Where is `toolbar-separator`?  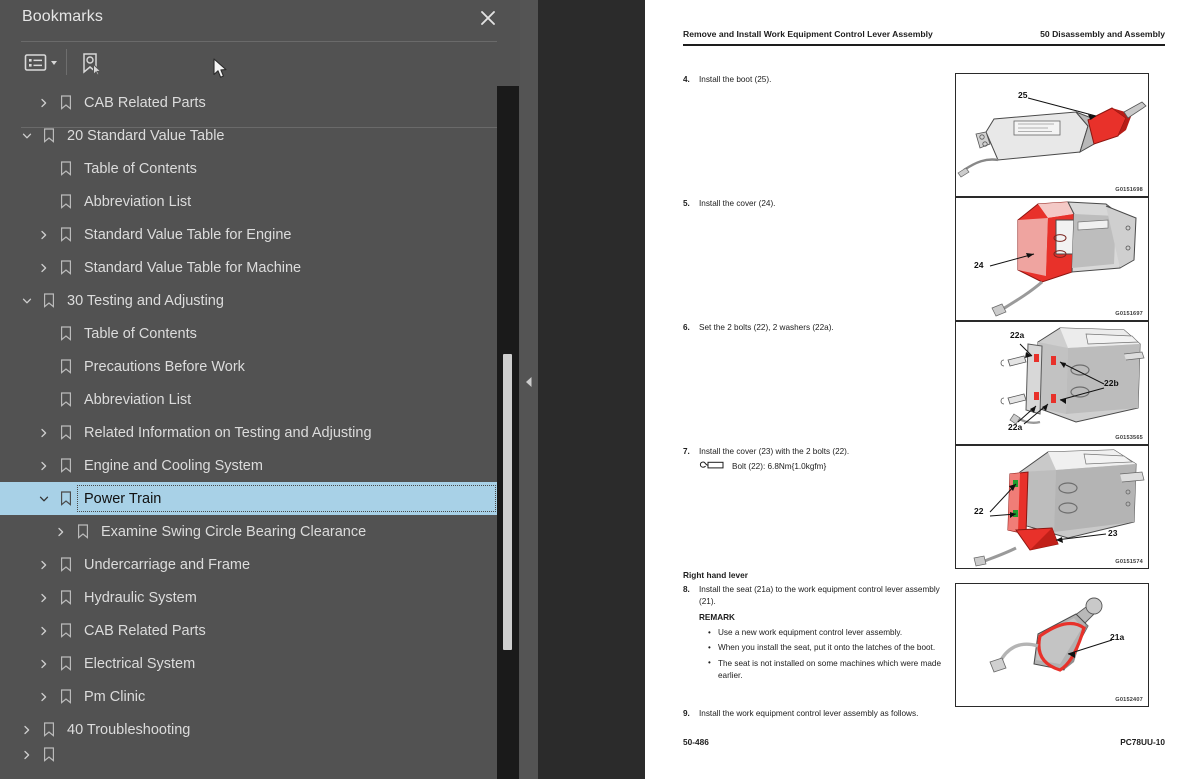
toolbar-separator is located at coordinates (66, 62).